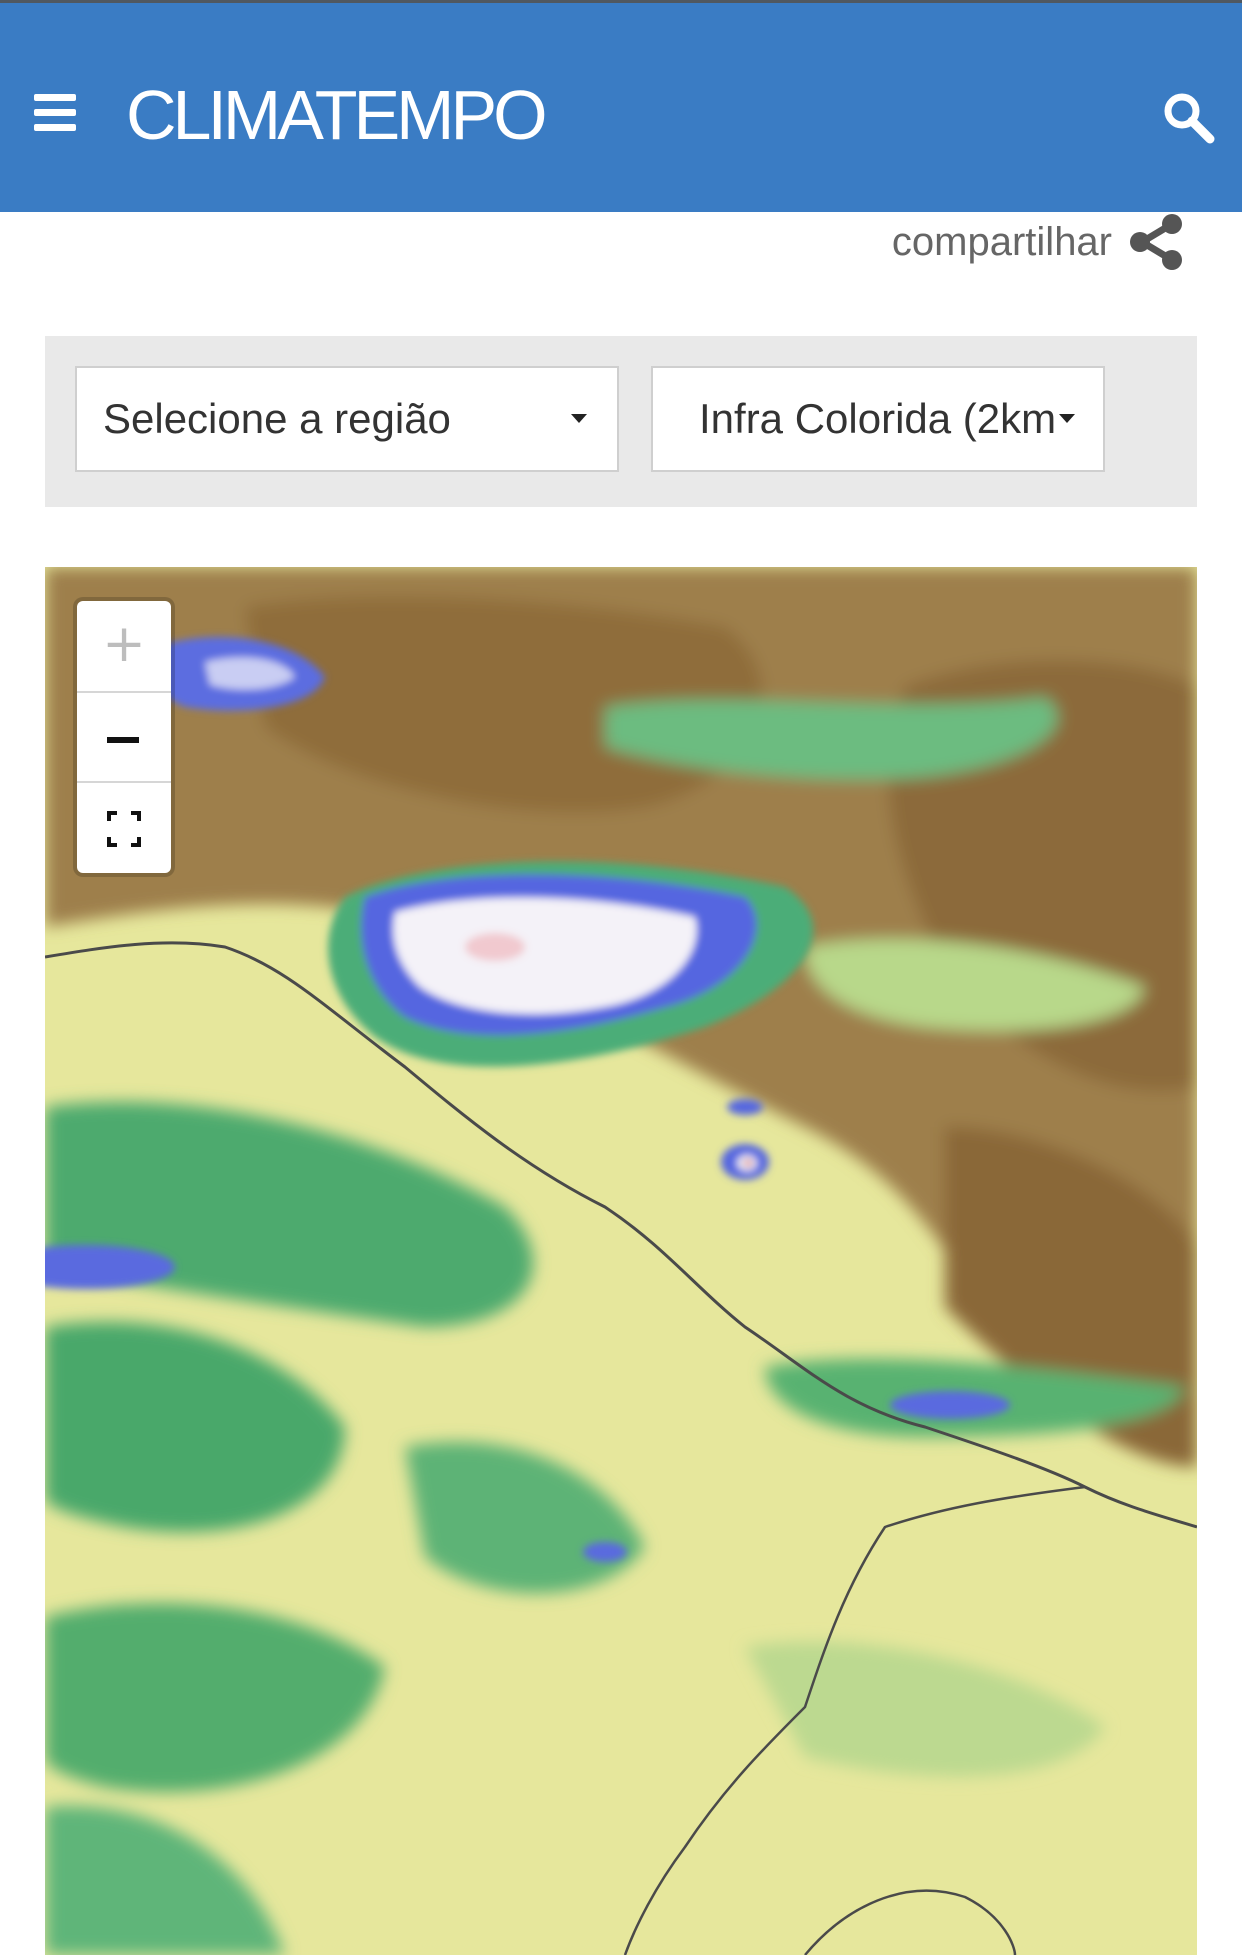 The width and height of the screenshot is (1242, 1955). What do you see at coordinates (621, 107) in the screenshot?
I see `app-header: CLIMATEMPO` at bounding box center [621, 107].